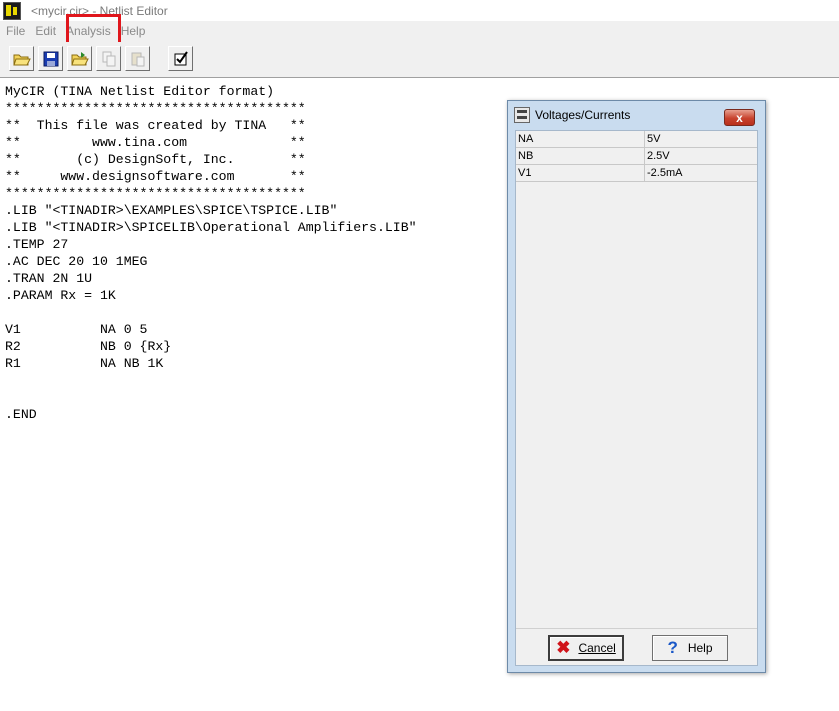  What do you see at coordinates (658, 156) in the screenshot?
I see `row-value: 2.5V` at bounding box center [658, 156].